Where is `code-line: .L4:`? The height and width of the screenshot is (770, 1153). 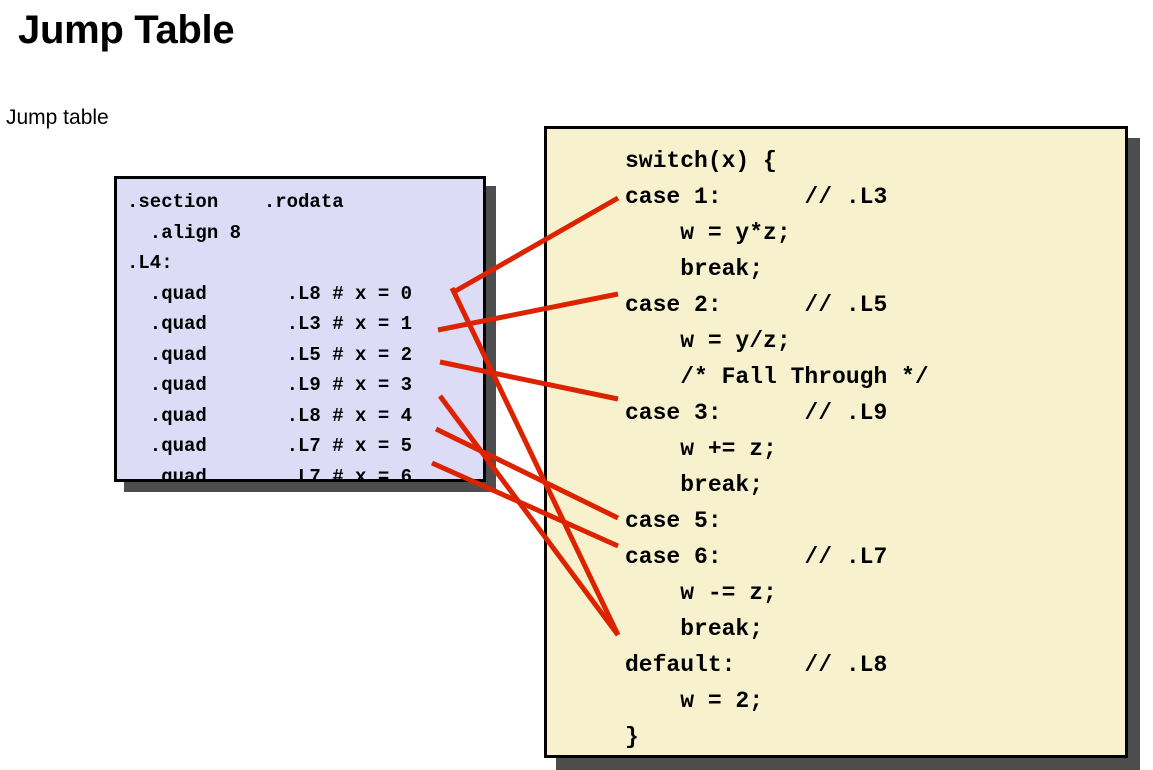 code-line: .L4: is located at coordinates (150, 263).